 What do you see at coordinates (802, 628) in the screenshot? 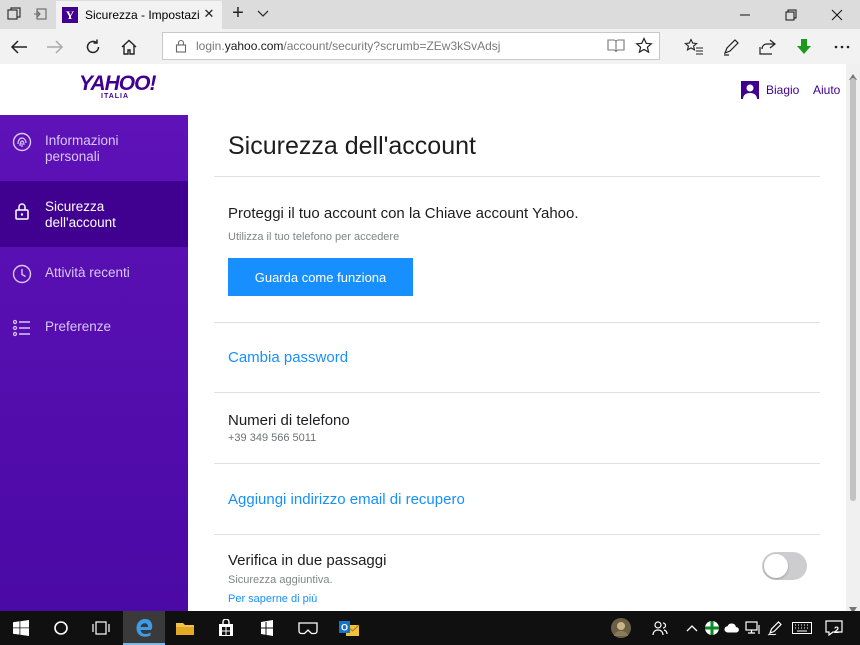
I see `keyboard-icon` at bounding box center [802, 628].